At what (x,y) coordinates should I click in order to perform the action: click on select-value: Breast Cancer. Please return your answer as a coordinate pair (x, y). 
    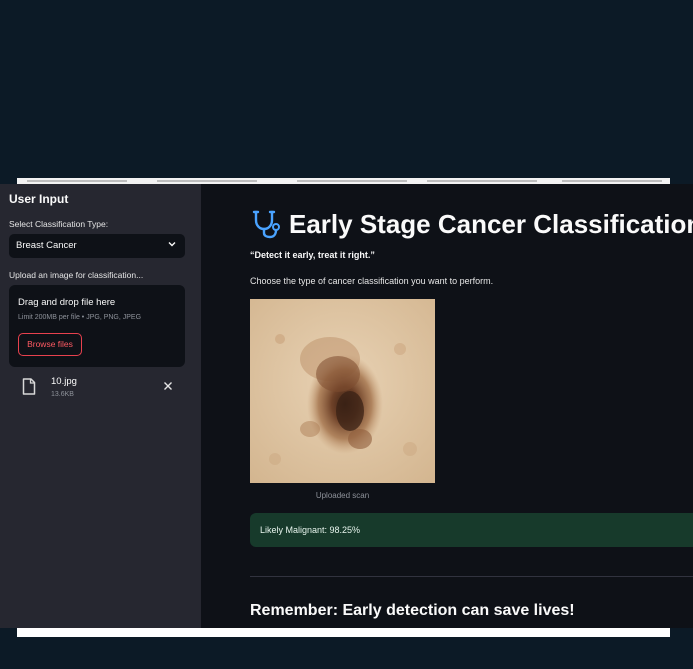
    Looking at the image, I should click on (46, 245).